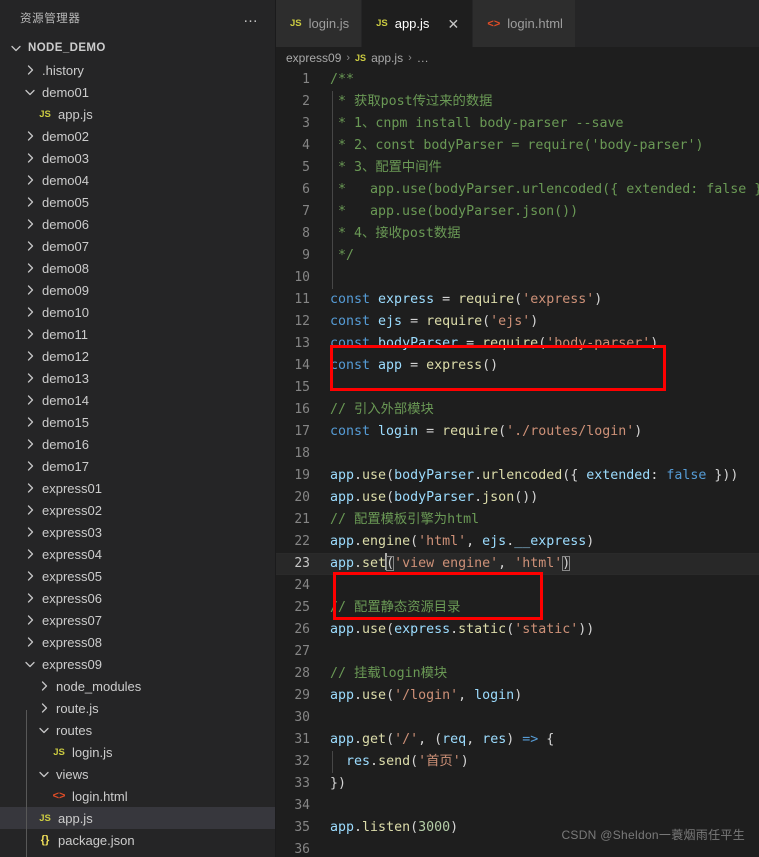  What do you see at coordinates (517, 212) in the screenshot?
I see `code-line: 7 * app.use(bodyParser.json())` at bounding box center [517, 212].